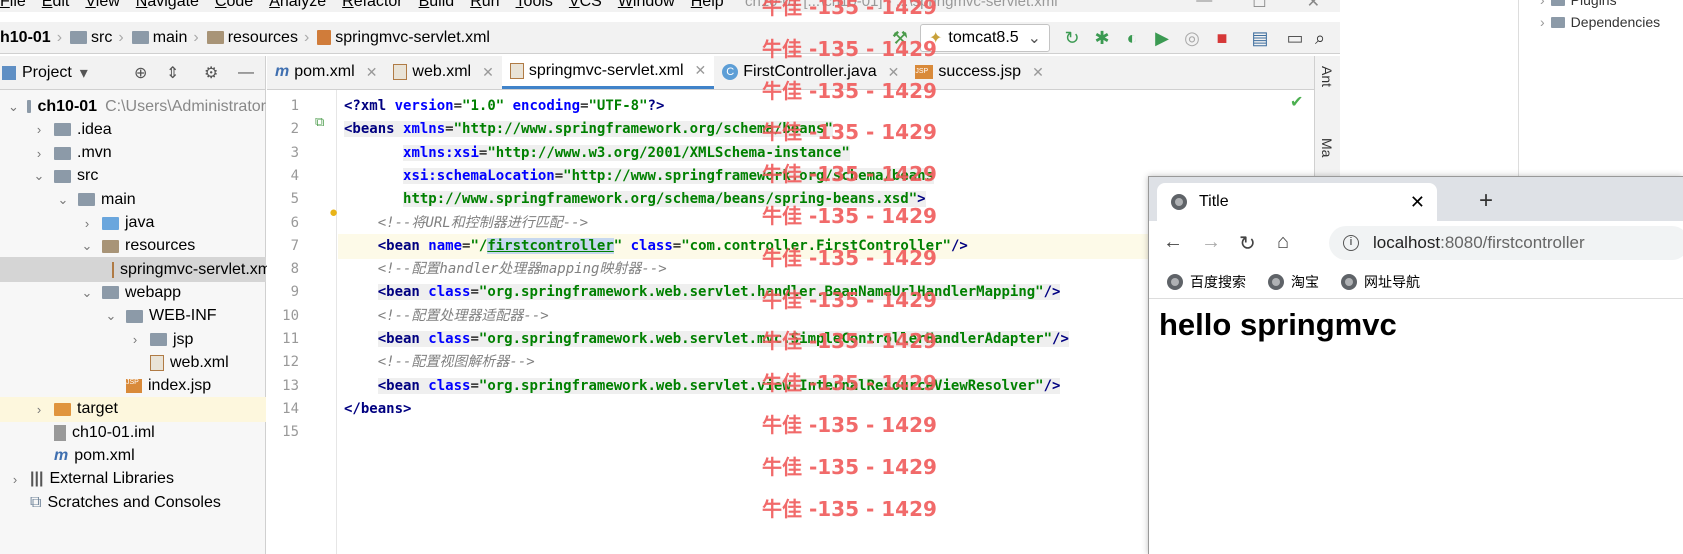 Image resolution: width=1683 pixels, height=554 pixels. What do you see at coordinates (484, 6) in the screenshot?
I see `menu-item: Run` at bounding box center [484, 6].